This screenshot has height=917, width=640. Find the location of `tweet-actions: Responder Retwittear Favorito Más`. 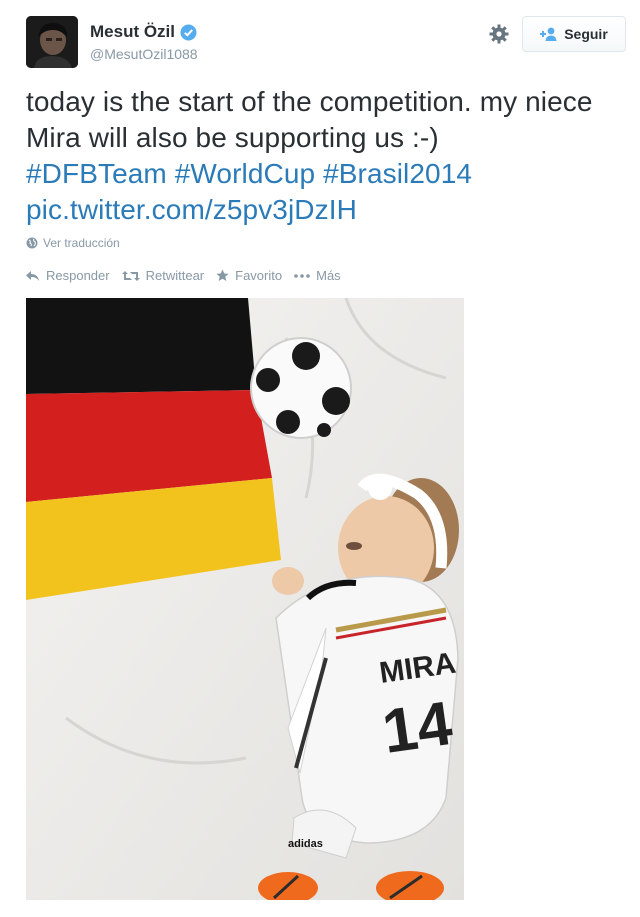

tweet-actions: Responder Retwittear Favorito Más is located at coordinates (189, 275).